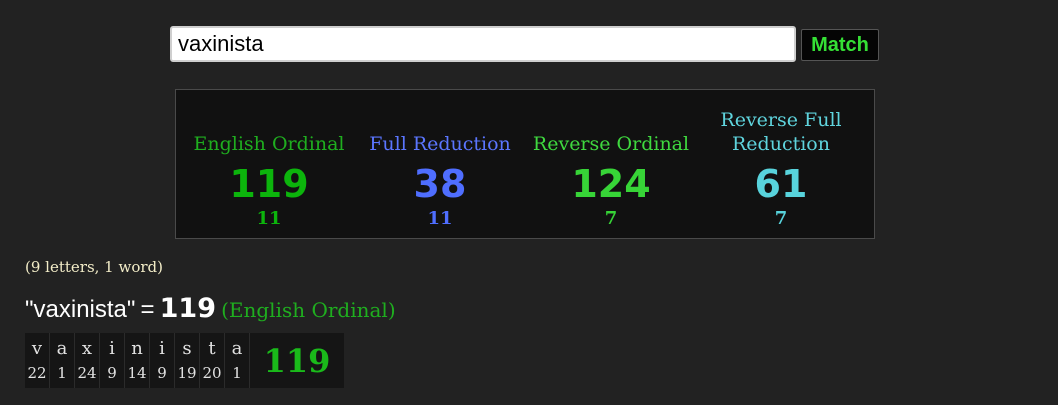  Describe the element at coordinates (37, 373) in the screenshot. I see `letter-value: 22` at that location.